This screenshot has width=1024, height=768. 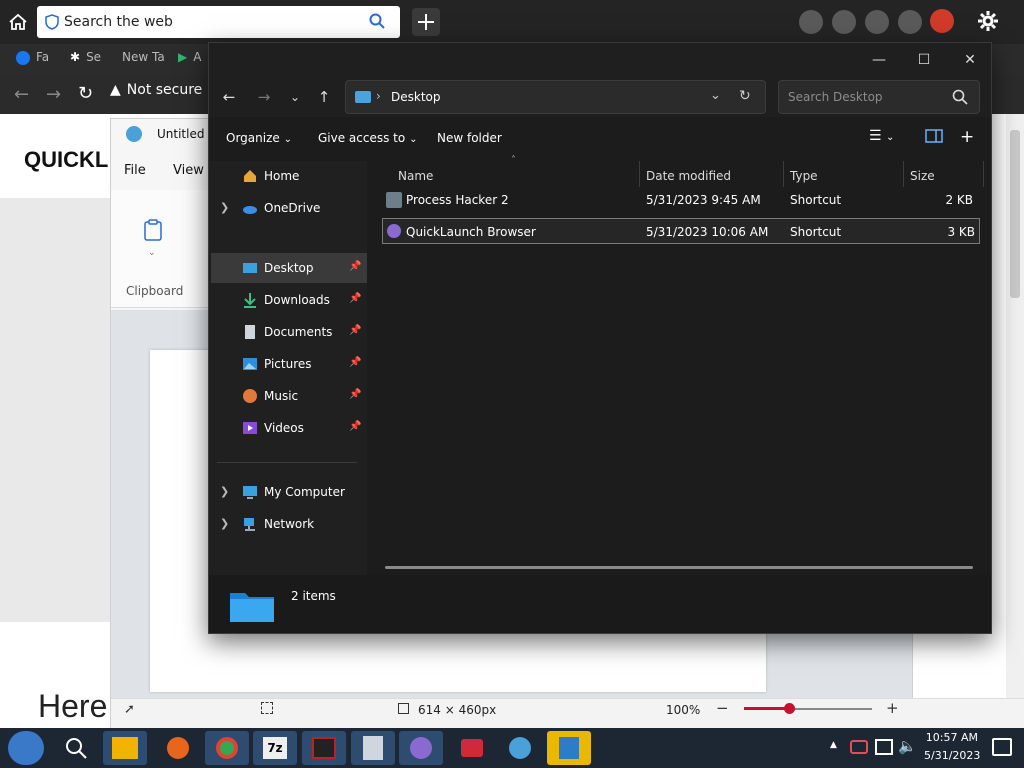 What do you see at coordinates (295, 97) in the screenshot?
I see `recent-locations-icon: ⌄` at bounding box center [295, 97].